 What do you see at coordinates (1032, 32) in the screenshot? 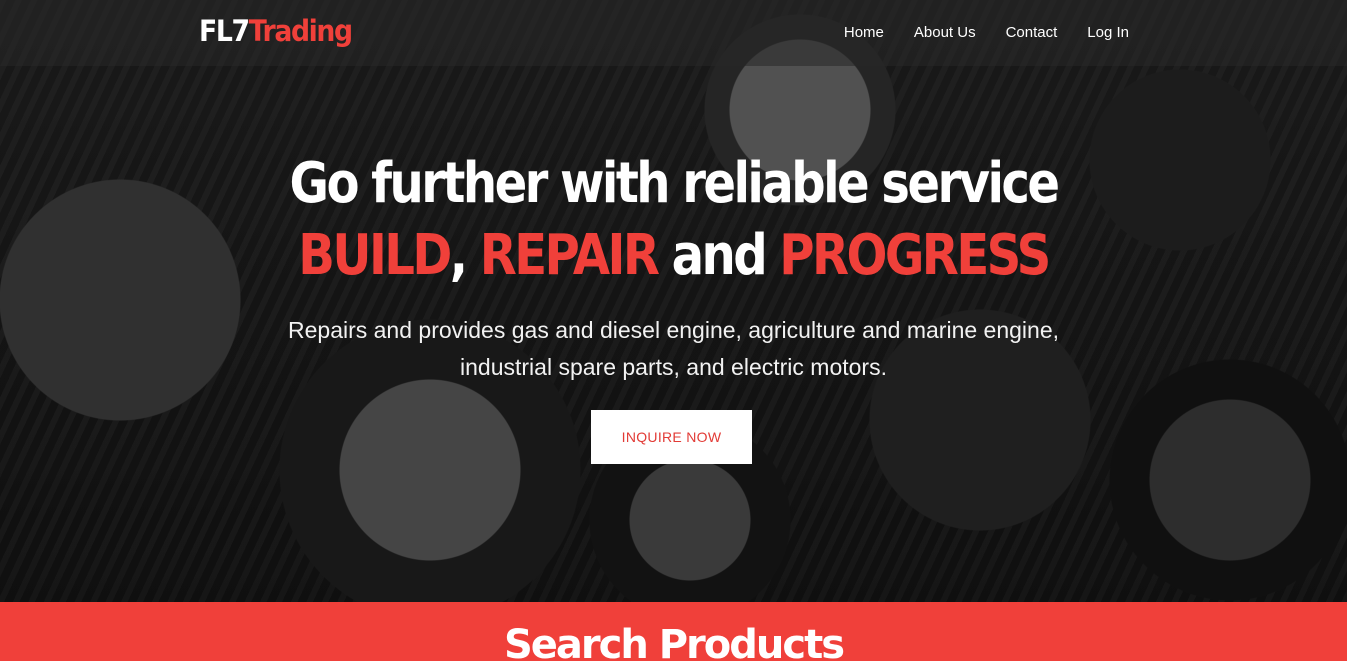
I see `nav-link-contact: Contact` at bounding box center [1032, 32].